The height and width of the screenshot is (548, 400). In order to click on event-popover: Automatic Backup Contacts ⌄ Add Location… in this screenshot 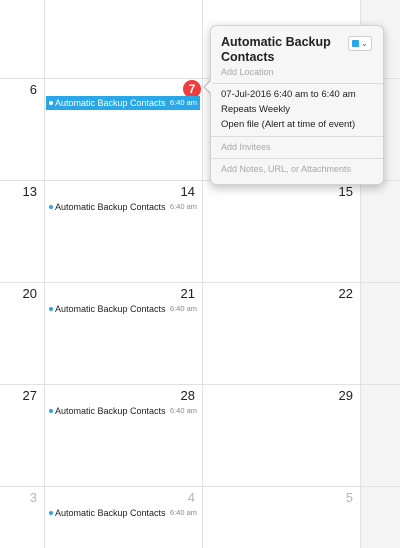, I will do `click(297, 105)`.